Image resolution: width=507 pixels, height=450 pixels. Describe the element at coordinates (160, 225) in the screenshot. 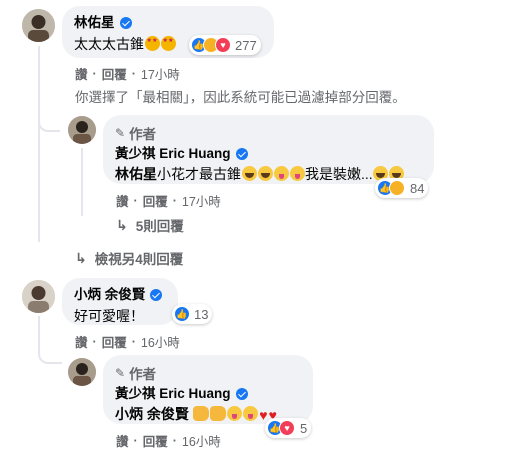

I see `view-replies-label: 5則回覆` at that location.